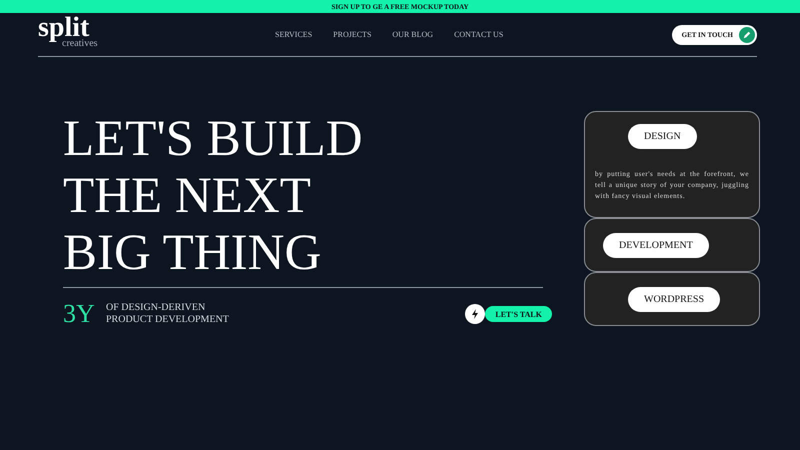 The height and width of the screenshot is (450, 800). What do you see at coordinates (656, 245) in the screenshot?
I see `service-pill: DEVELOPMENT` at bounding box center [656, 245].